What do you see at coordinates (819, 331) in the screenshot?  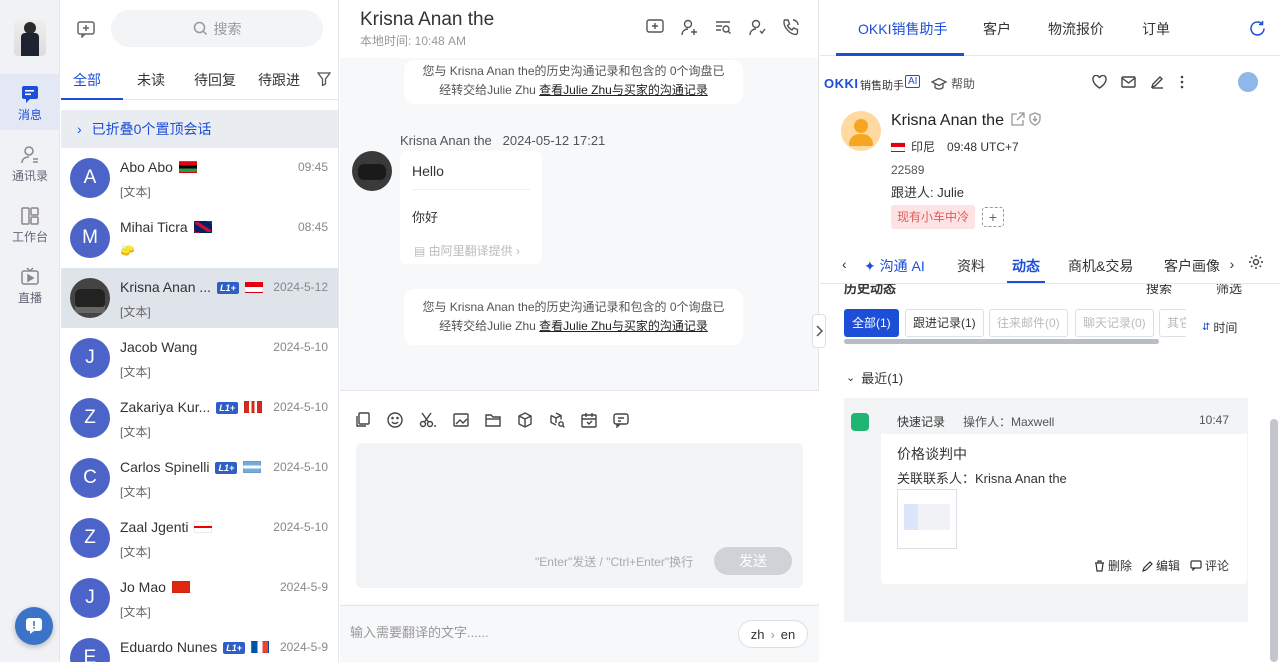 I see `collapse-panel-button` at bounding box center [819, 331].